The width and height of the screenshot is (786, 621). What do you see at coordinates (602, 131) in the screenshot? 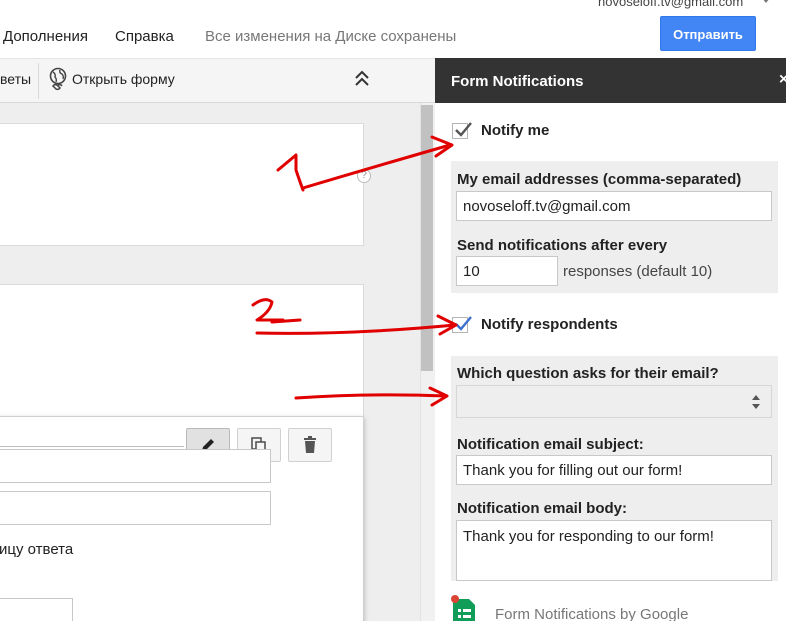
I see `notify-me-row: Notify me` at bounding box center [602, 131].